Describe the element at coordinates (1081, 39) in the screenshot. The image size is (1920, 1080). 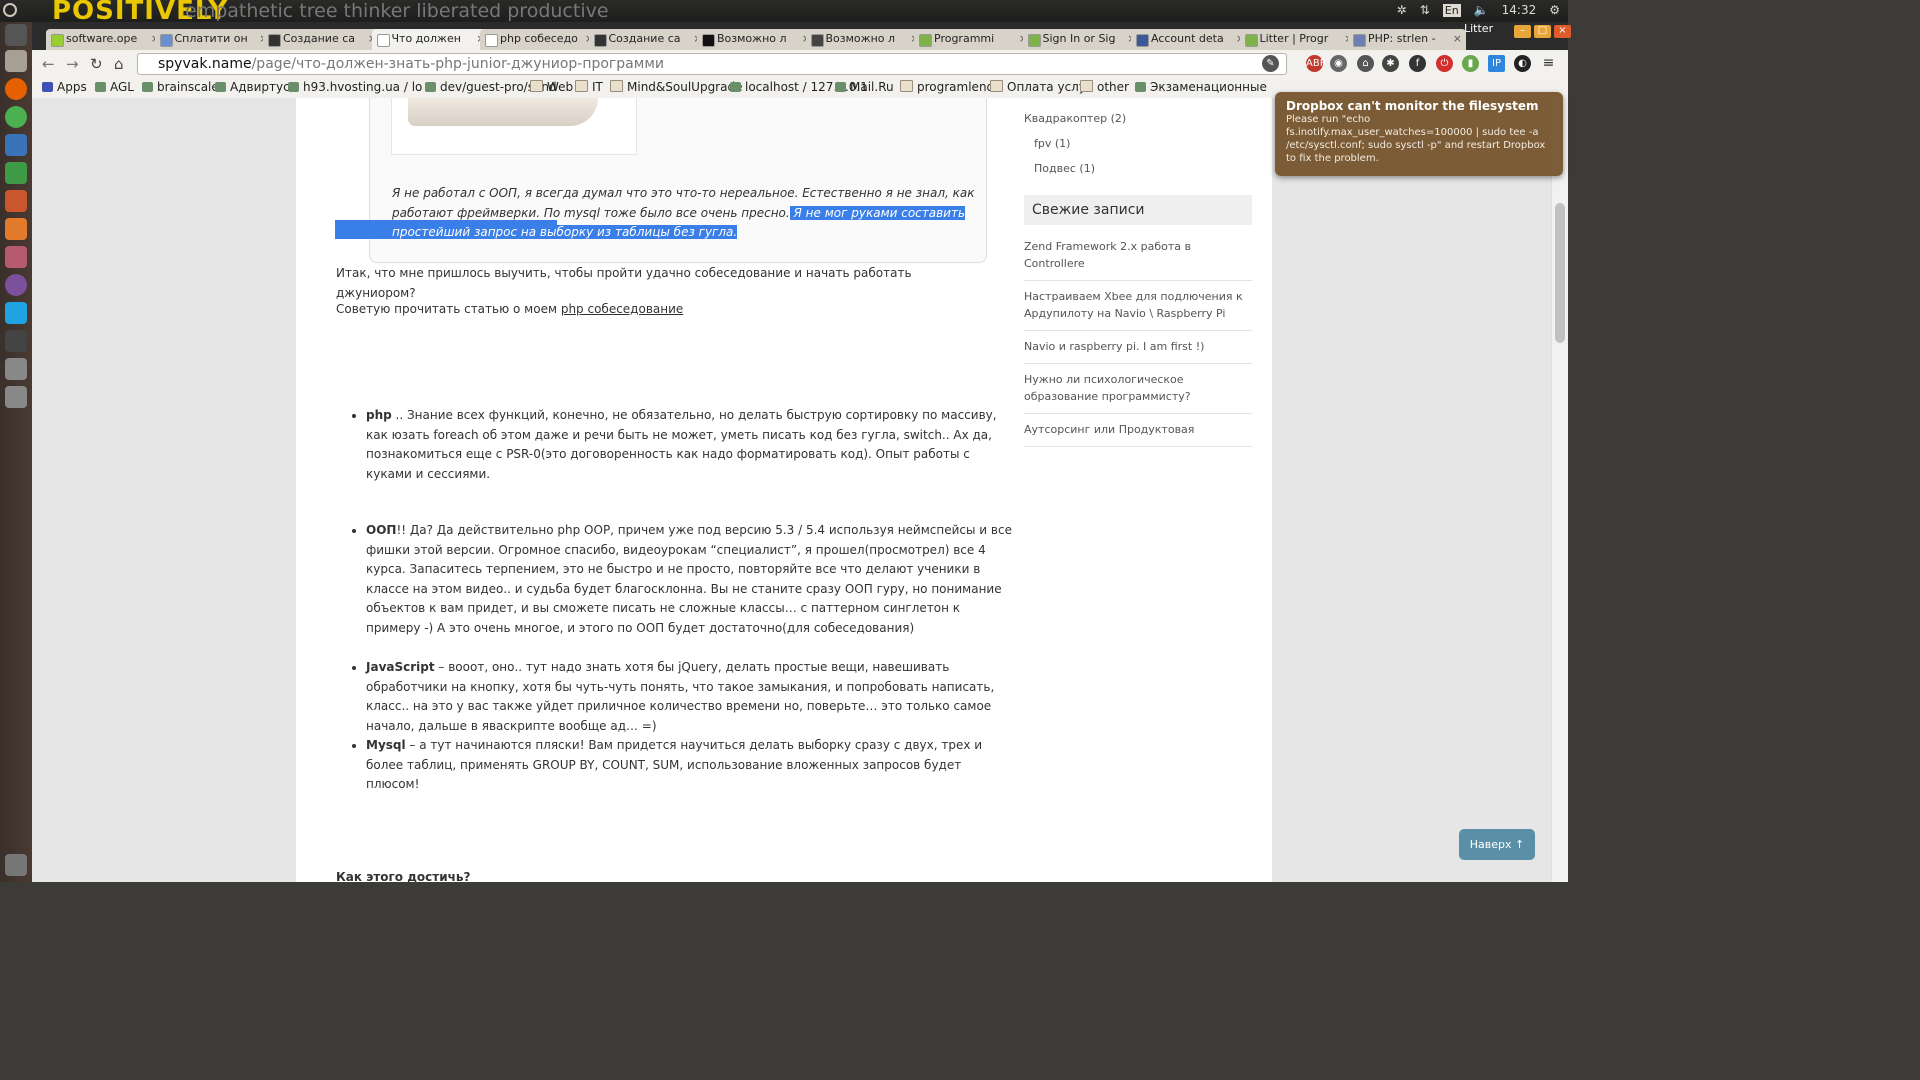
I see `browser-tab: Sign In or Sig×` at that location.